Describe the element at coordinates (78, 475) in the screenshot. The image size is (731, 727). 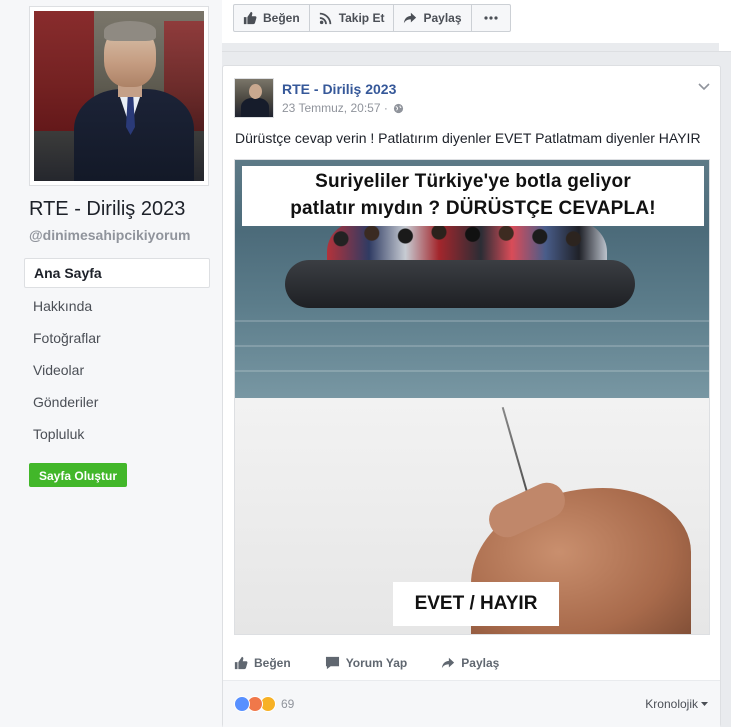
I see `create-page-button: Sayfa Oluştur` at that location.